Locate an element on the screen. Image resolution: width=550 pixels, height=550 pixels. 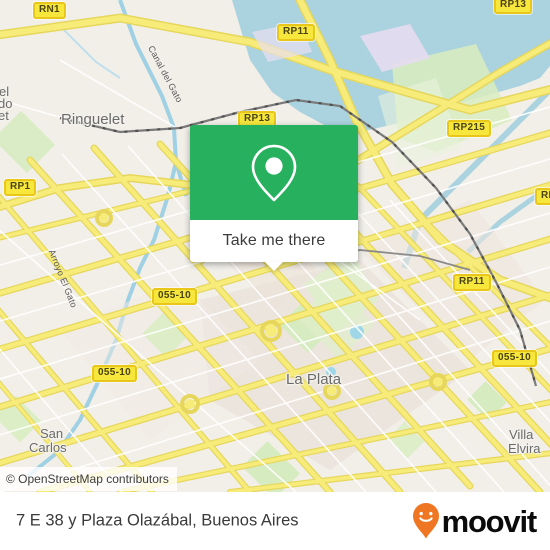
place-label-la-plata: La Plata is located at coordinates (314, 379).